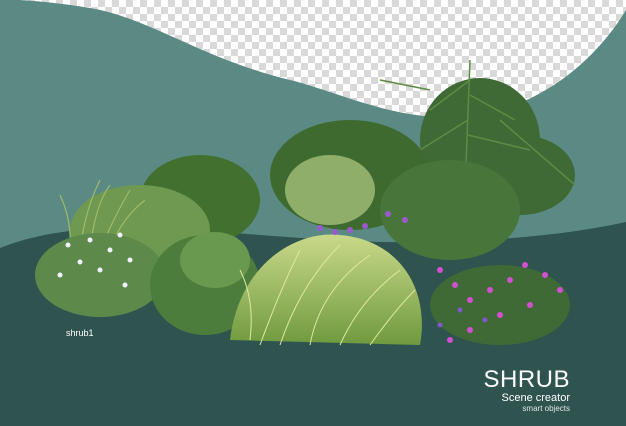 The width and height of the screenshot is (626, 426). I want to click on brand-tagline: smart objects, so click(546, 408).